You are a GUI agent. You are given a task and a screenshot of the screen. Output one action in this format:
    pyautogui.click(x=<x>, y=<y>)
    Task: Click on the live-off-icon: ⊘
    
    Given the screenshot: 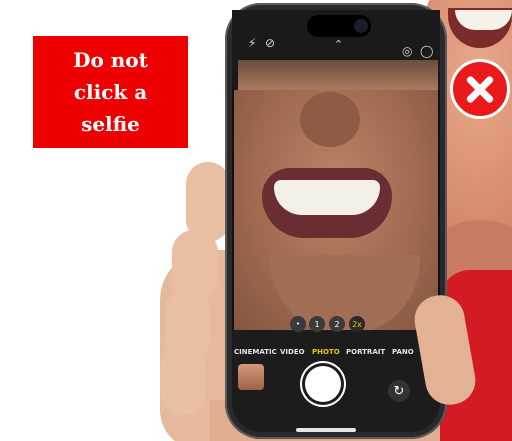 What is the action you would take?
    pyautogui.click(x=270, y=43)
    